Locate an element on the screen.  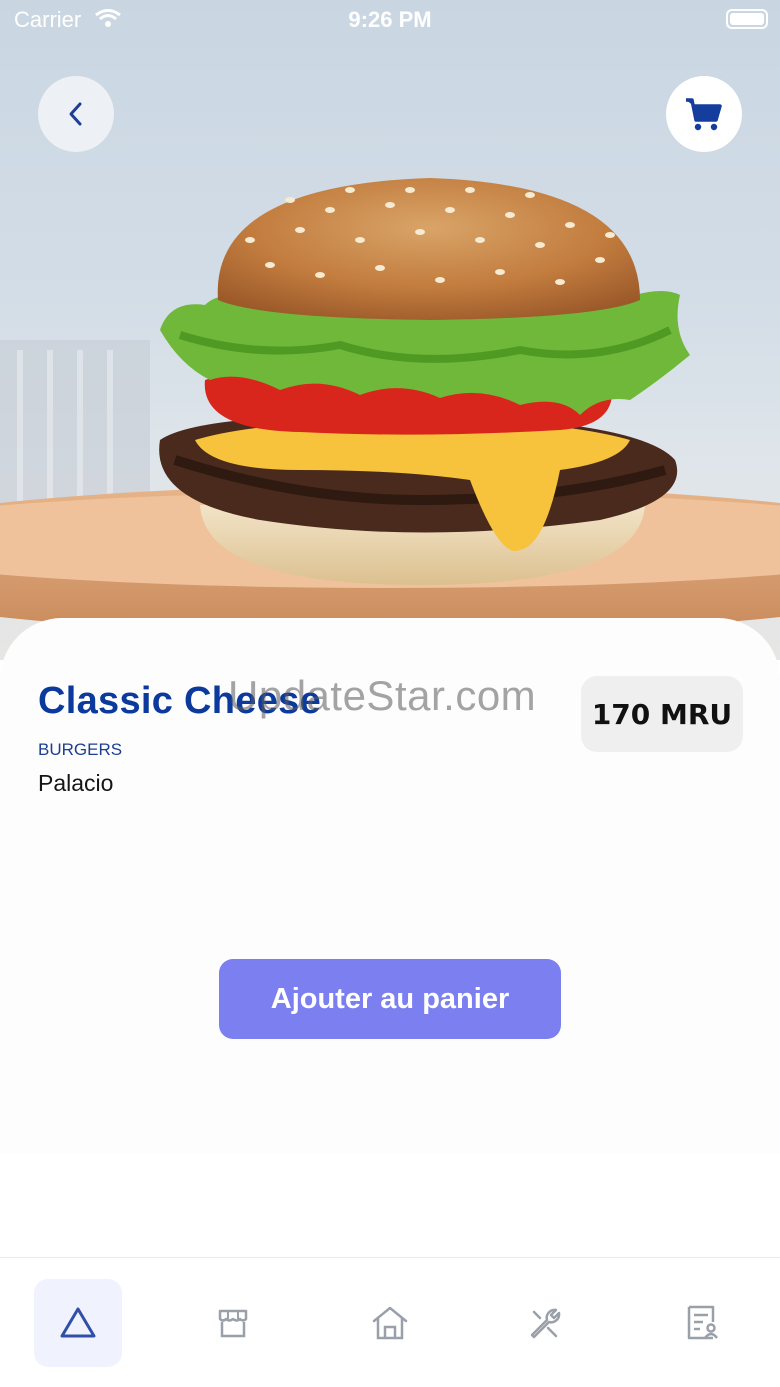
battery-icon is located at coordinates (747, 19).